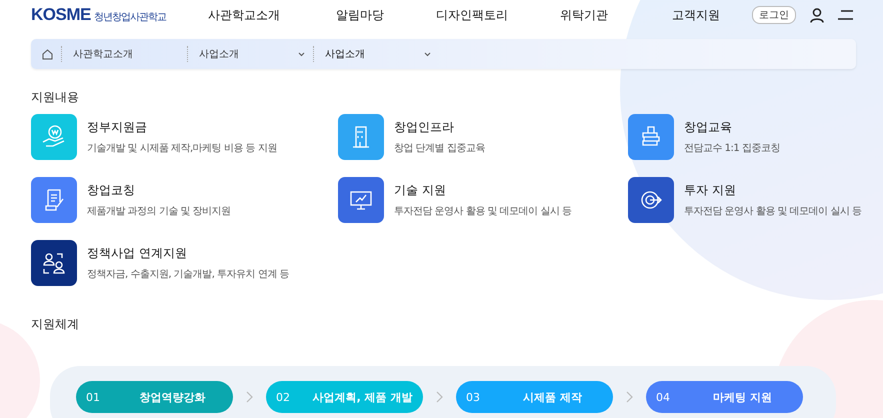 This screenshot has height=418, width=883. What do you see at coordinates (774, 15) in the screenshot?
I see `login-button: 로그인` at bounding box center [774, 15].